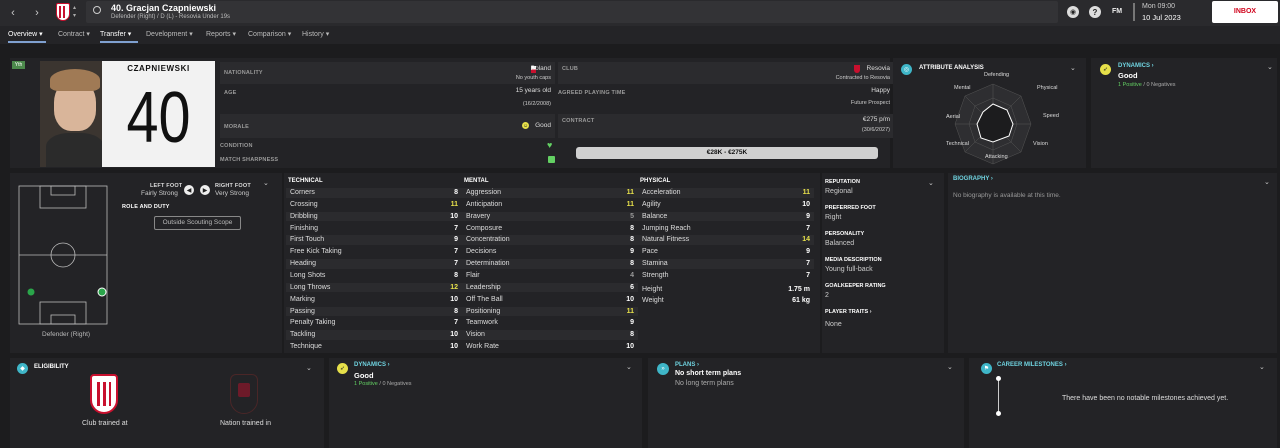  What do you see at coordinates (374, 264) in the screenshot?
I see `technical-attribute-row: Heading 7` at bounding box center [374, 264].